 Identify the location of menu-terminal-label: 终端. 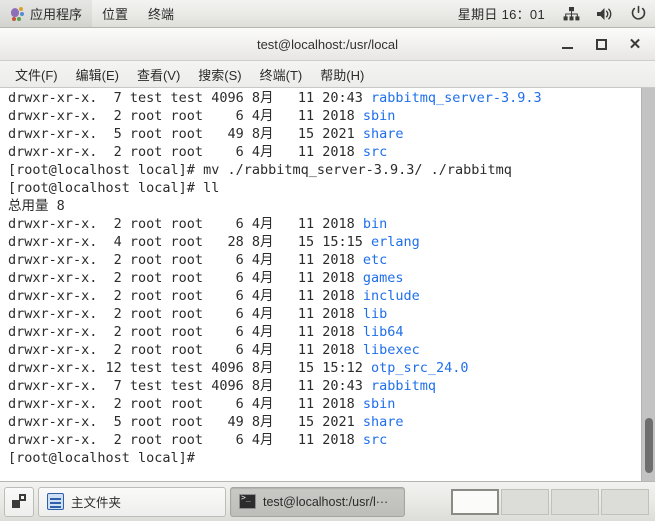
(161, 14).